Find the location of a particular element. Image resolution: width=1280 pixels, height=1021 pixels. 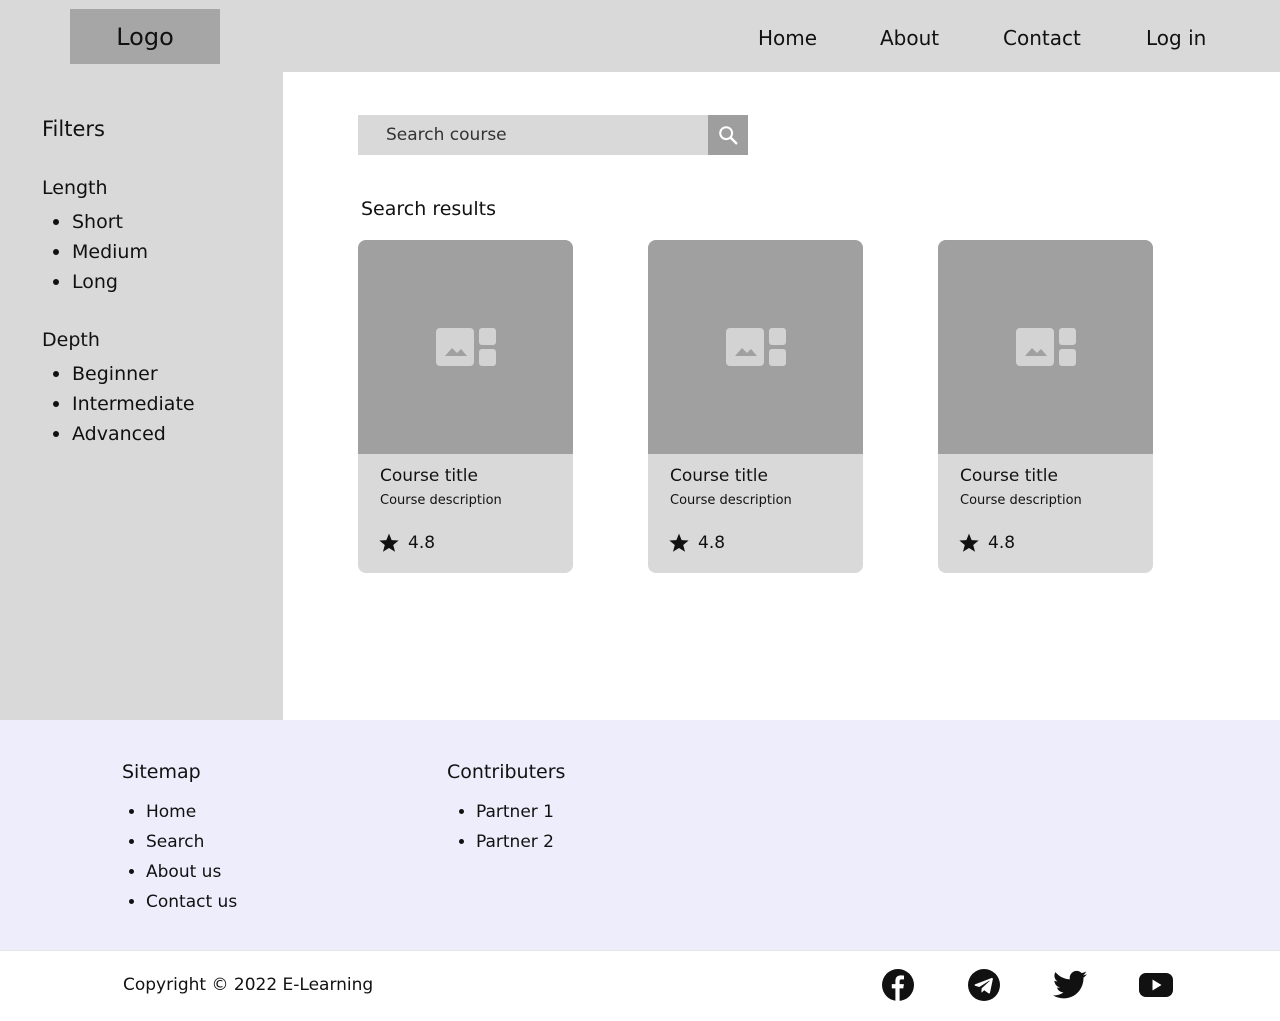

search-input is located at coordinates (533, 135).